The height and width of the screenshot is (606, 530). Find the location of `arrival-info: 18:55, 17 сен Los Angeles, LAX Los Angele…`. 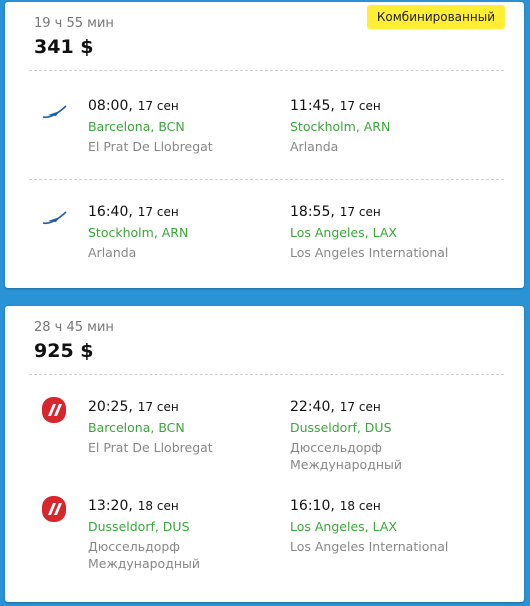

arrival-info: 18:55, 17 сен Los Angeles, LAX Los Angele… is located at coordinates (385, 232).